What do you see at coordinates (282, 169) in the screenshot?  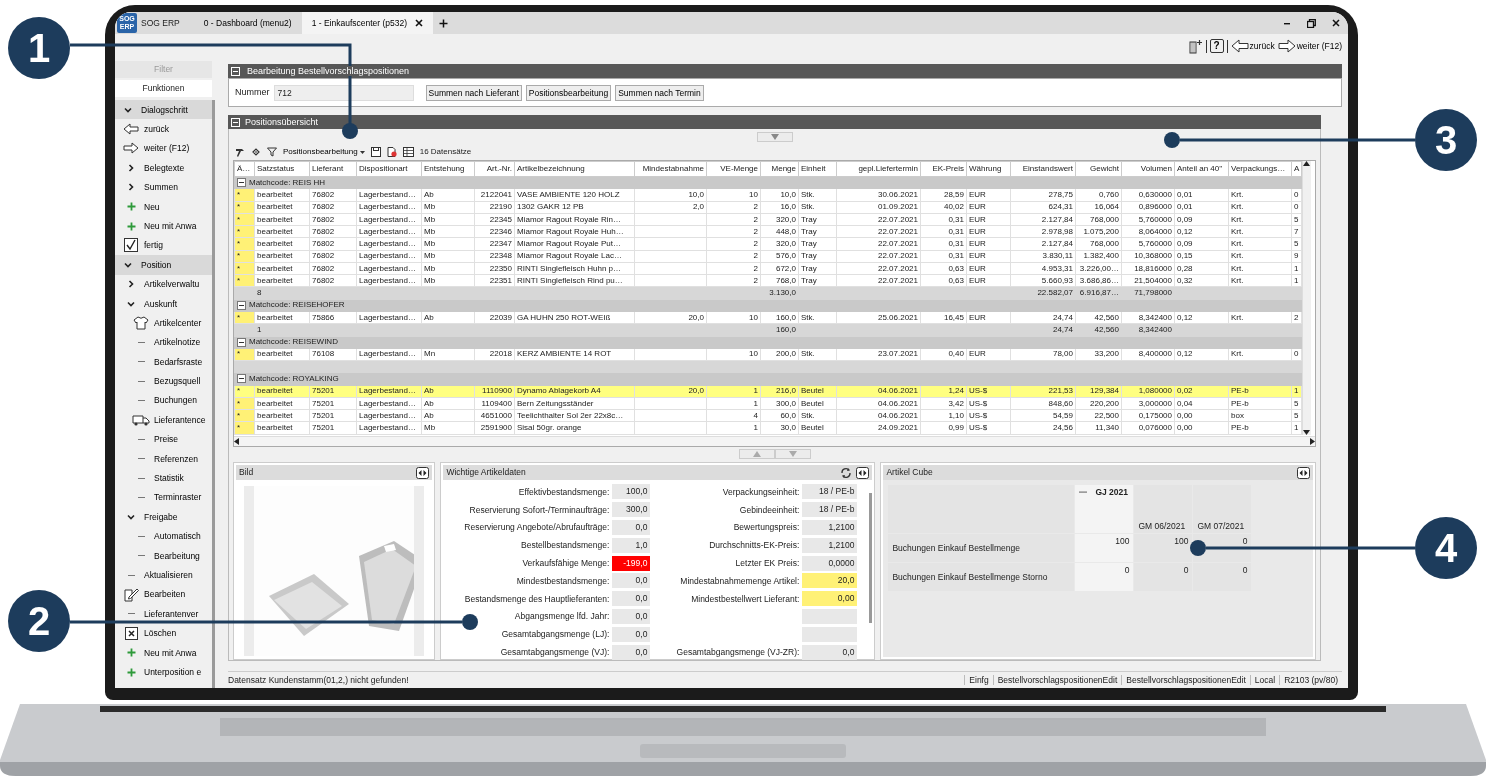 I see `column-header: Satzstatus` at bounding box center [282, 169].